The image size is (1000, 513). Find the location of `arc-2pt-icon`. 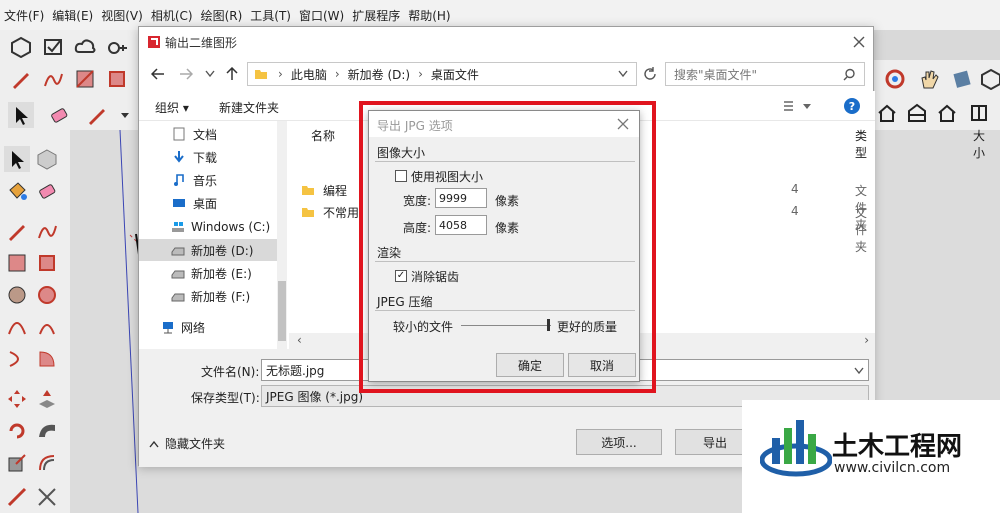

arc-2pt-icon is located at coordinates (47, 327).